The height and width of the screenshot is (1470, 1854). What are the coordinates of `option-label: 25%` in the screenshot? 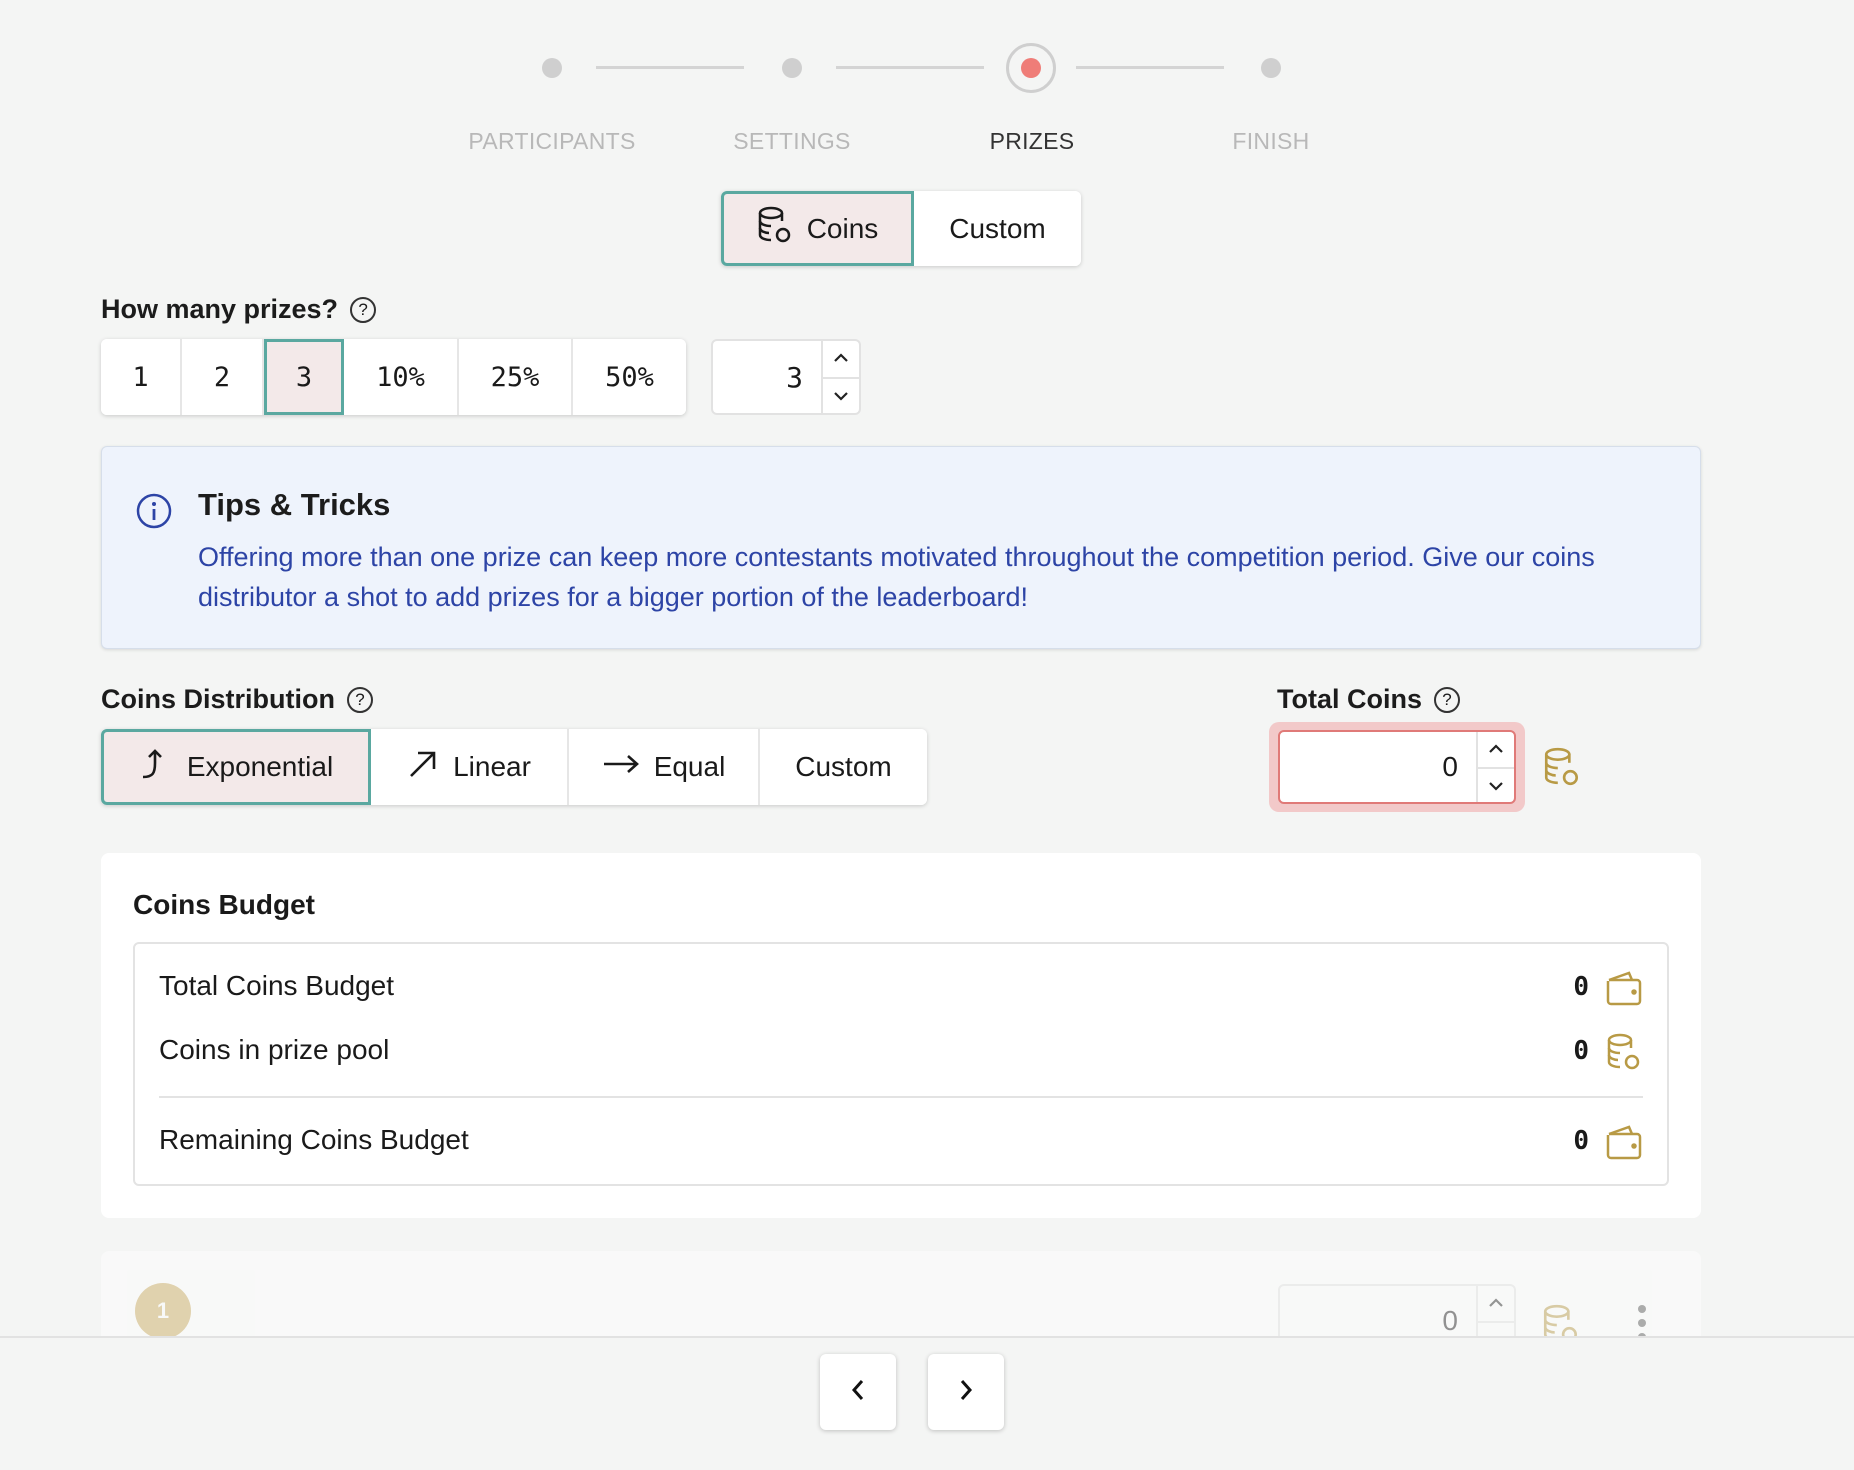 It's located at (515, 377).